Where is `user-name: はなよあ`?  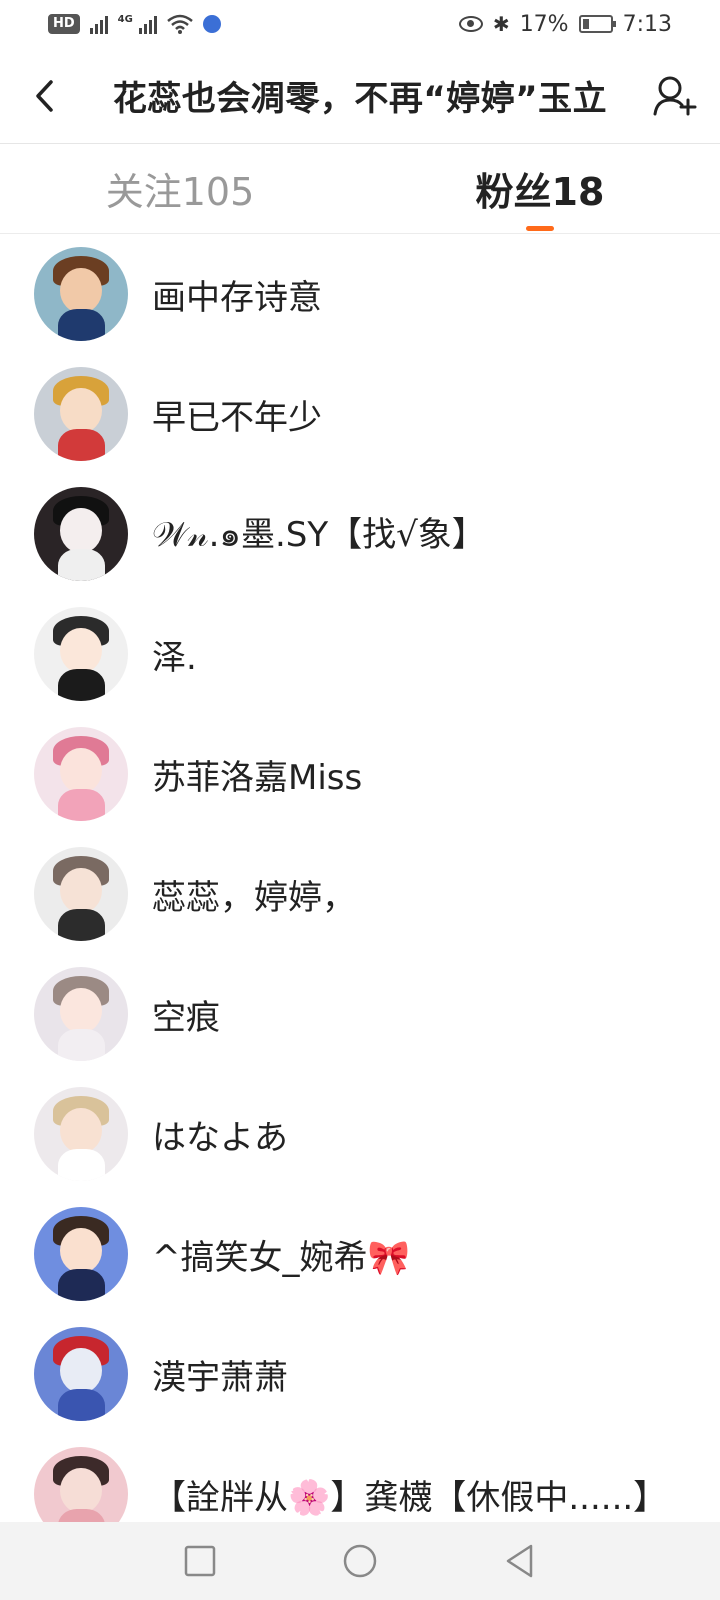 user-name: はなよあ is located at coordinates (220, 1137).